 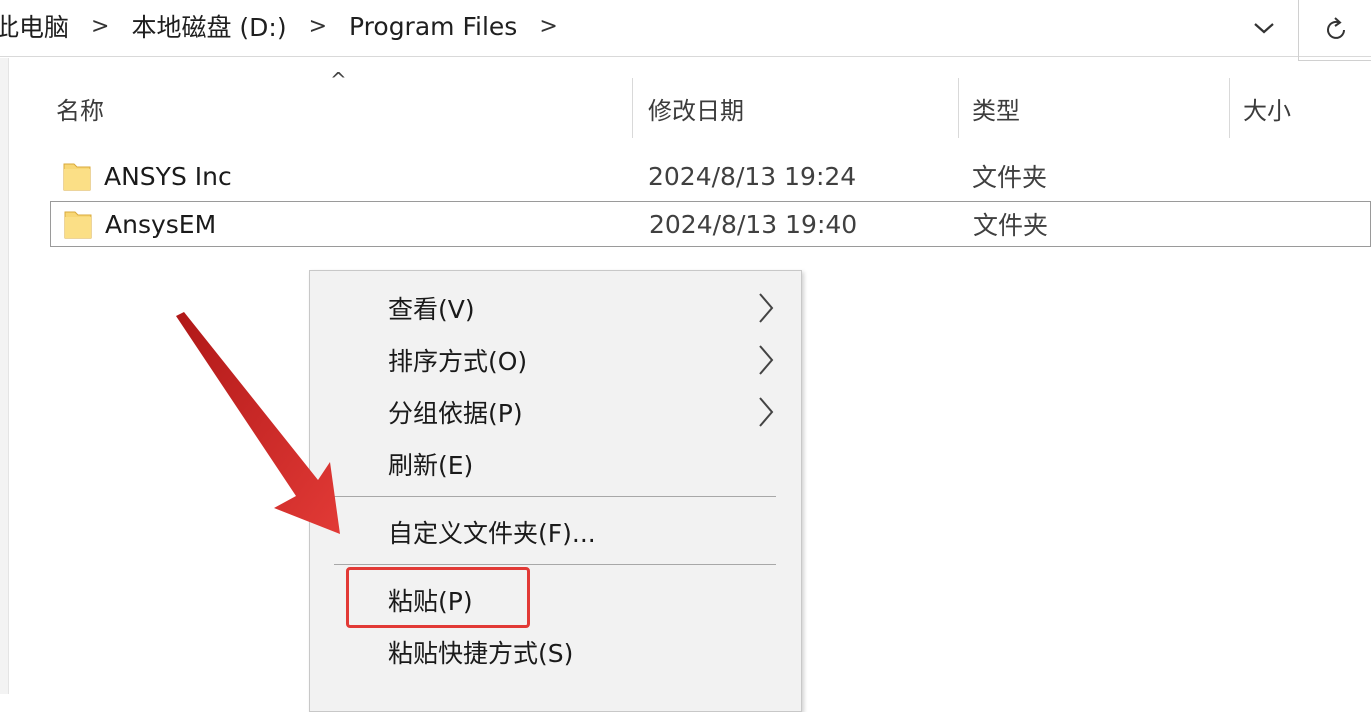 What do you see at coordinates (555, 360) in the screenshot?
I see `menu-item-sort-by: 排序方式(O)` at bounding box center [555, 360].